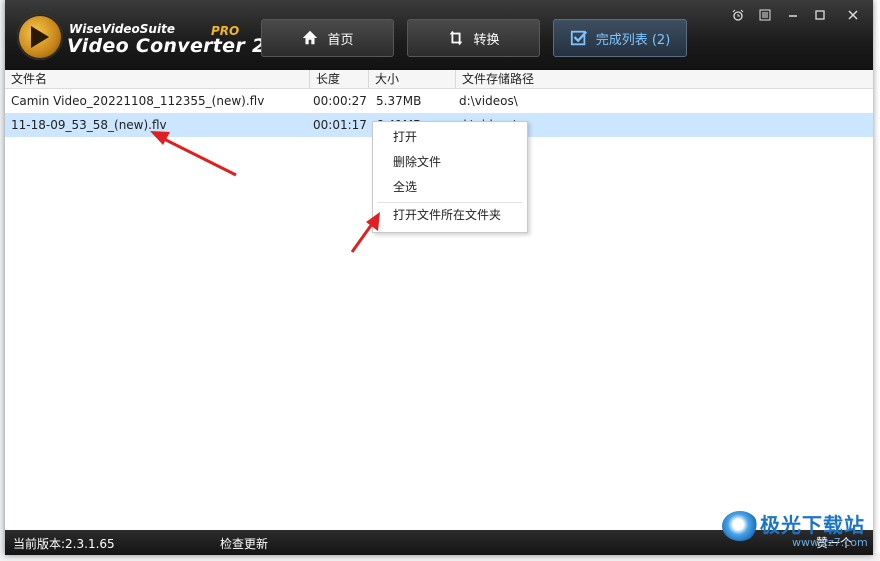 Image resolution: width=880 pixels, height=561 pixels. What do you see at coordinates (340, 101) in the screenshot?
I see `row-length: 00:00:27` at bounding box center [340, 101].